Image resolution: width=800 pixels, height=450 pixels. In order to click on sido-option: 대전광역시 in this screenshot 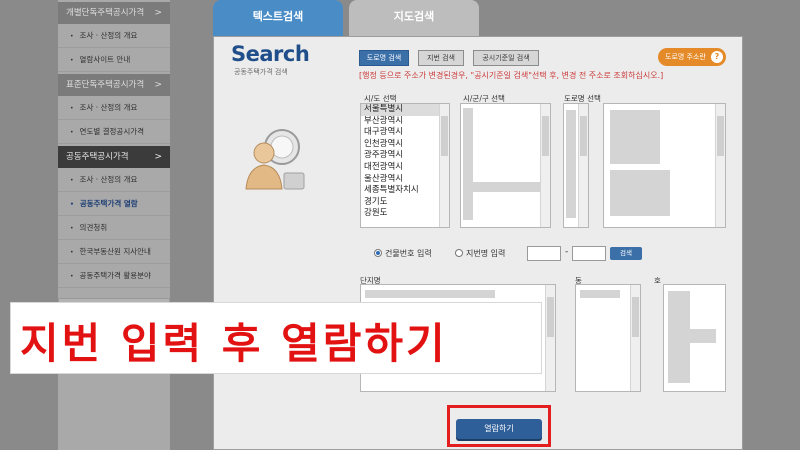, I will do `click(405, 168)`.